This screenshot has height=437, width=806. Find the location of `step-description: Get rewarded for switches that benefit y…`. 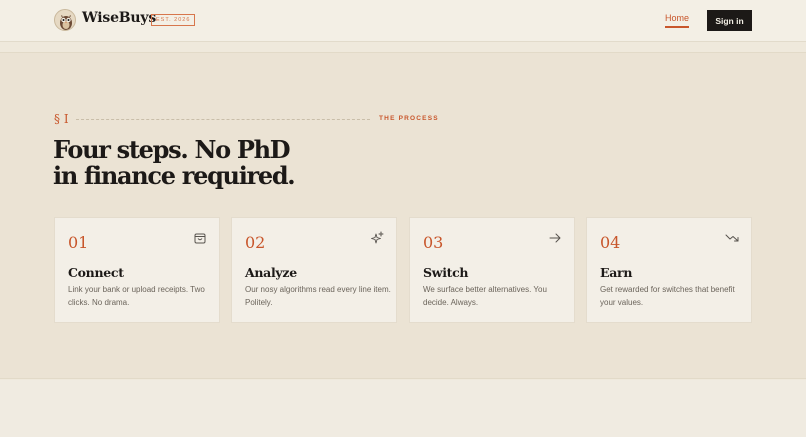

step-description: Get rewarded for switches that benefit y… is located at coordinates (667, 296).